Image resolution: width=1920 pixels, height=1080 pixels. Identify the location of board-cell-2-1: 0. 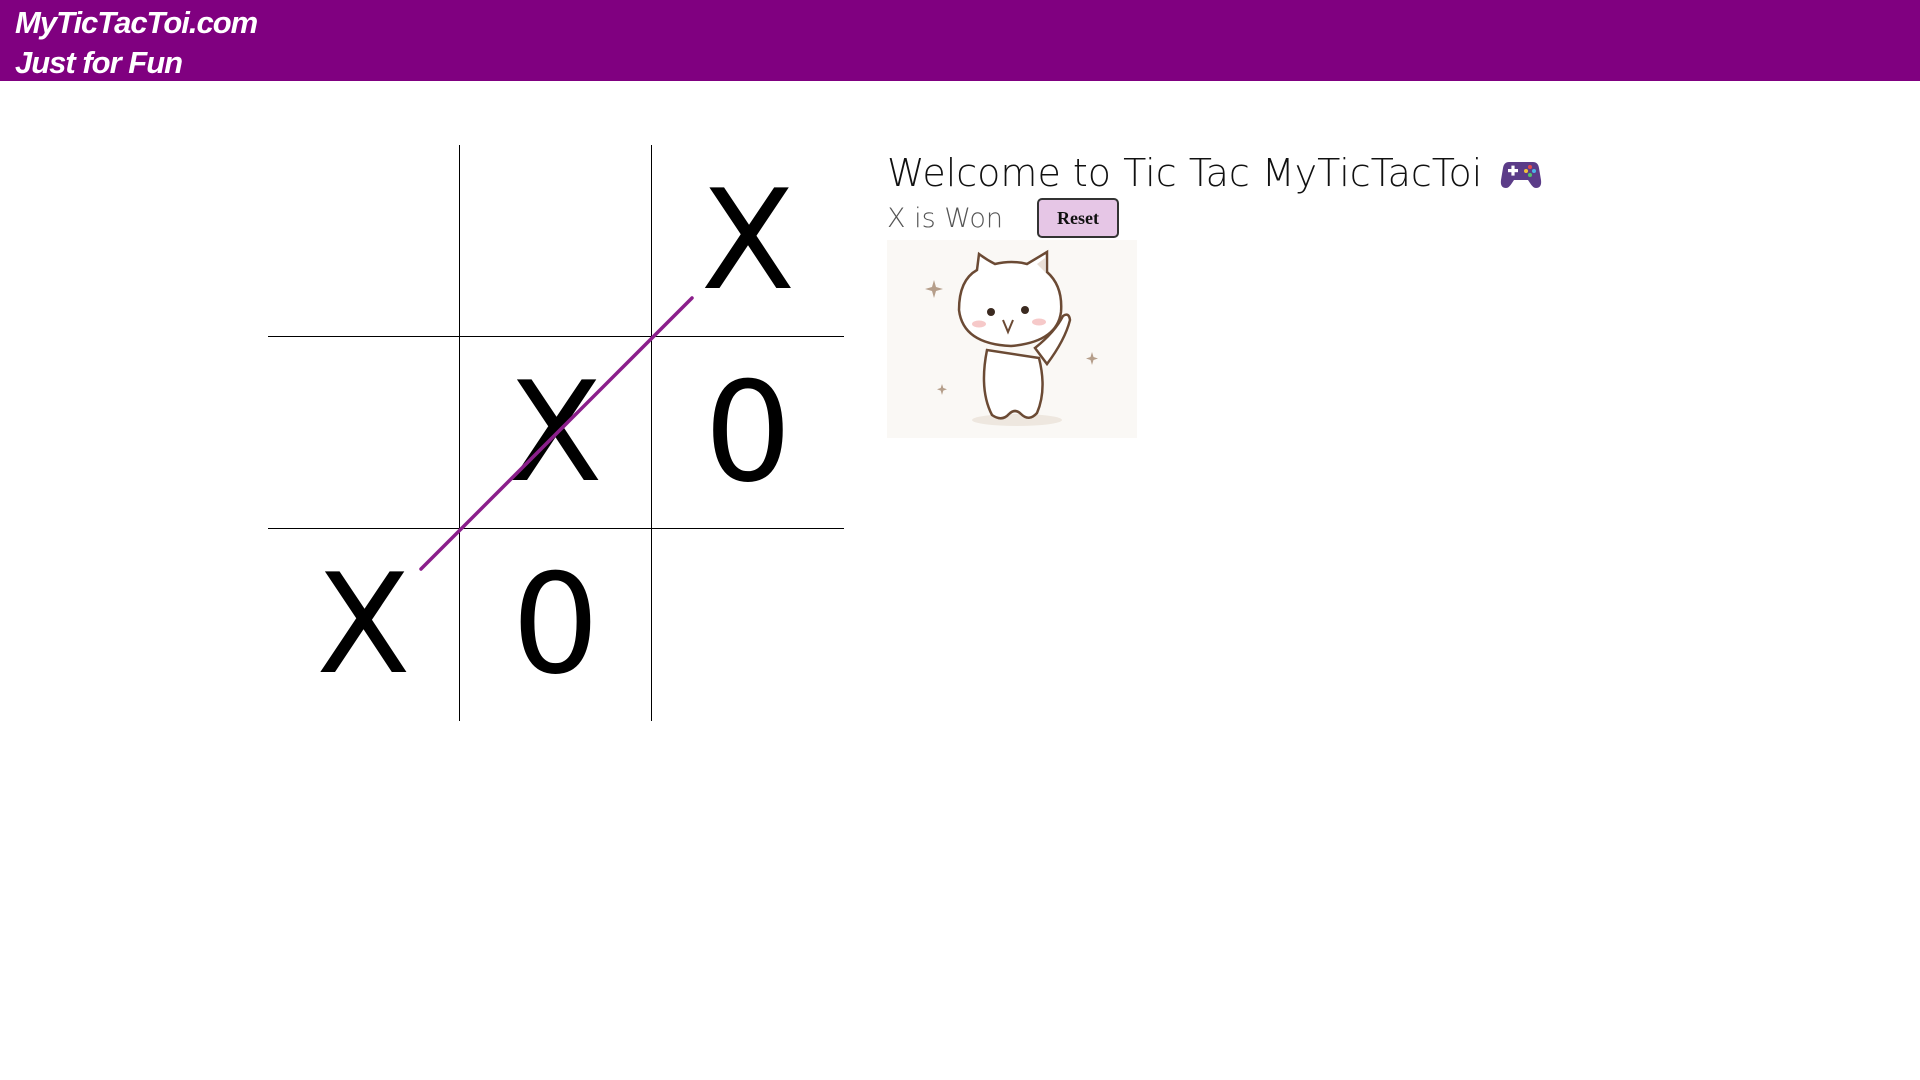
(556, 625).